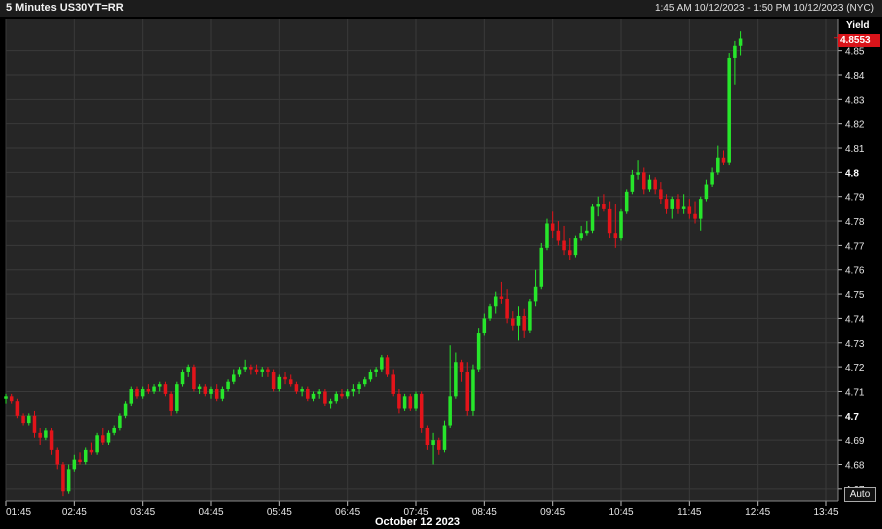 Image resolution: width=882 pixels, height=529 pixels. I want to click on x-tick-label: 03:45, so click(142, 512).